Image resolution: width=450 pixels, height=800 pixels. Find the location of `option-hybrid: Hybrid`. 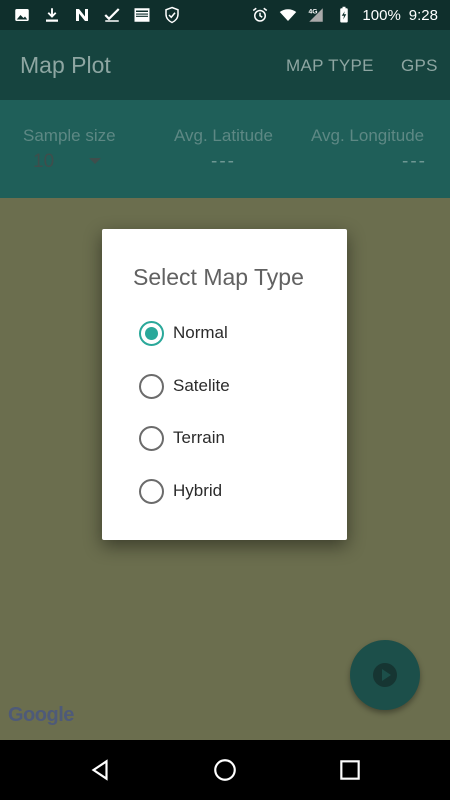

option-hybrid: Hybrid is located at coordinates (234, 491).